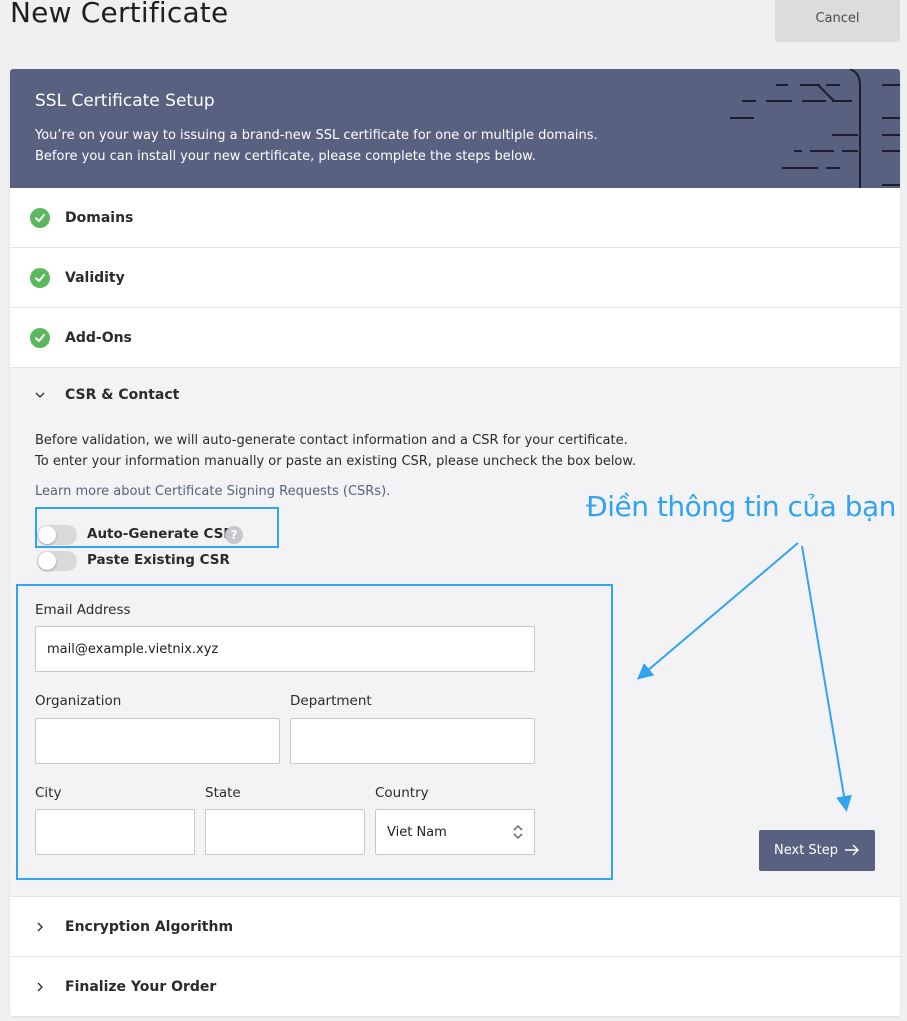 The width and height of the screenshot is (907, 1021). What do you see at coordinates (826, 678) in the screenshot?
I see `annotation-arrow-down` at bounding box center [826, 678].